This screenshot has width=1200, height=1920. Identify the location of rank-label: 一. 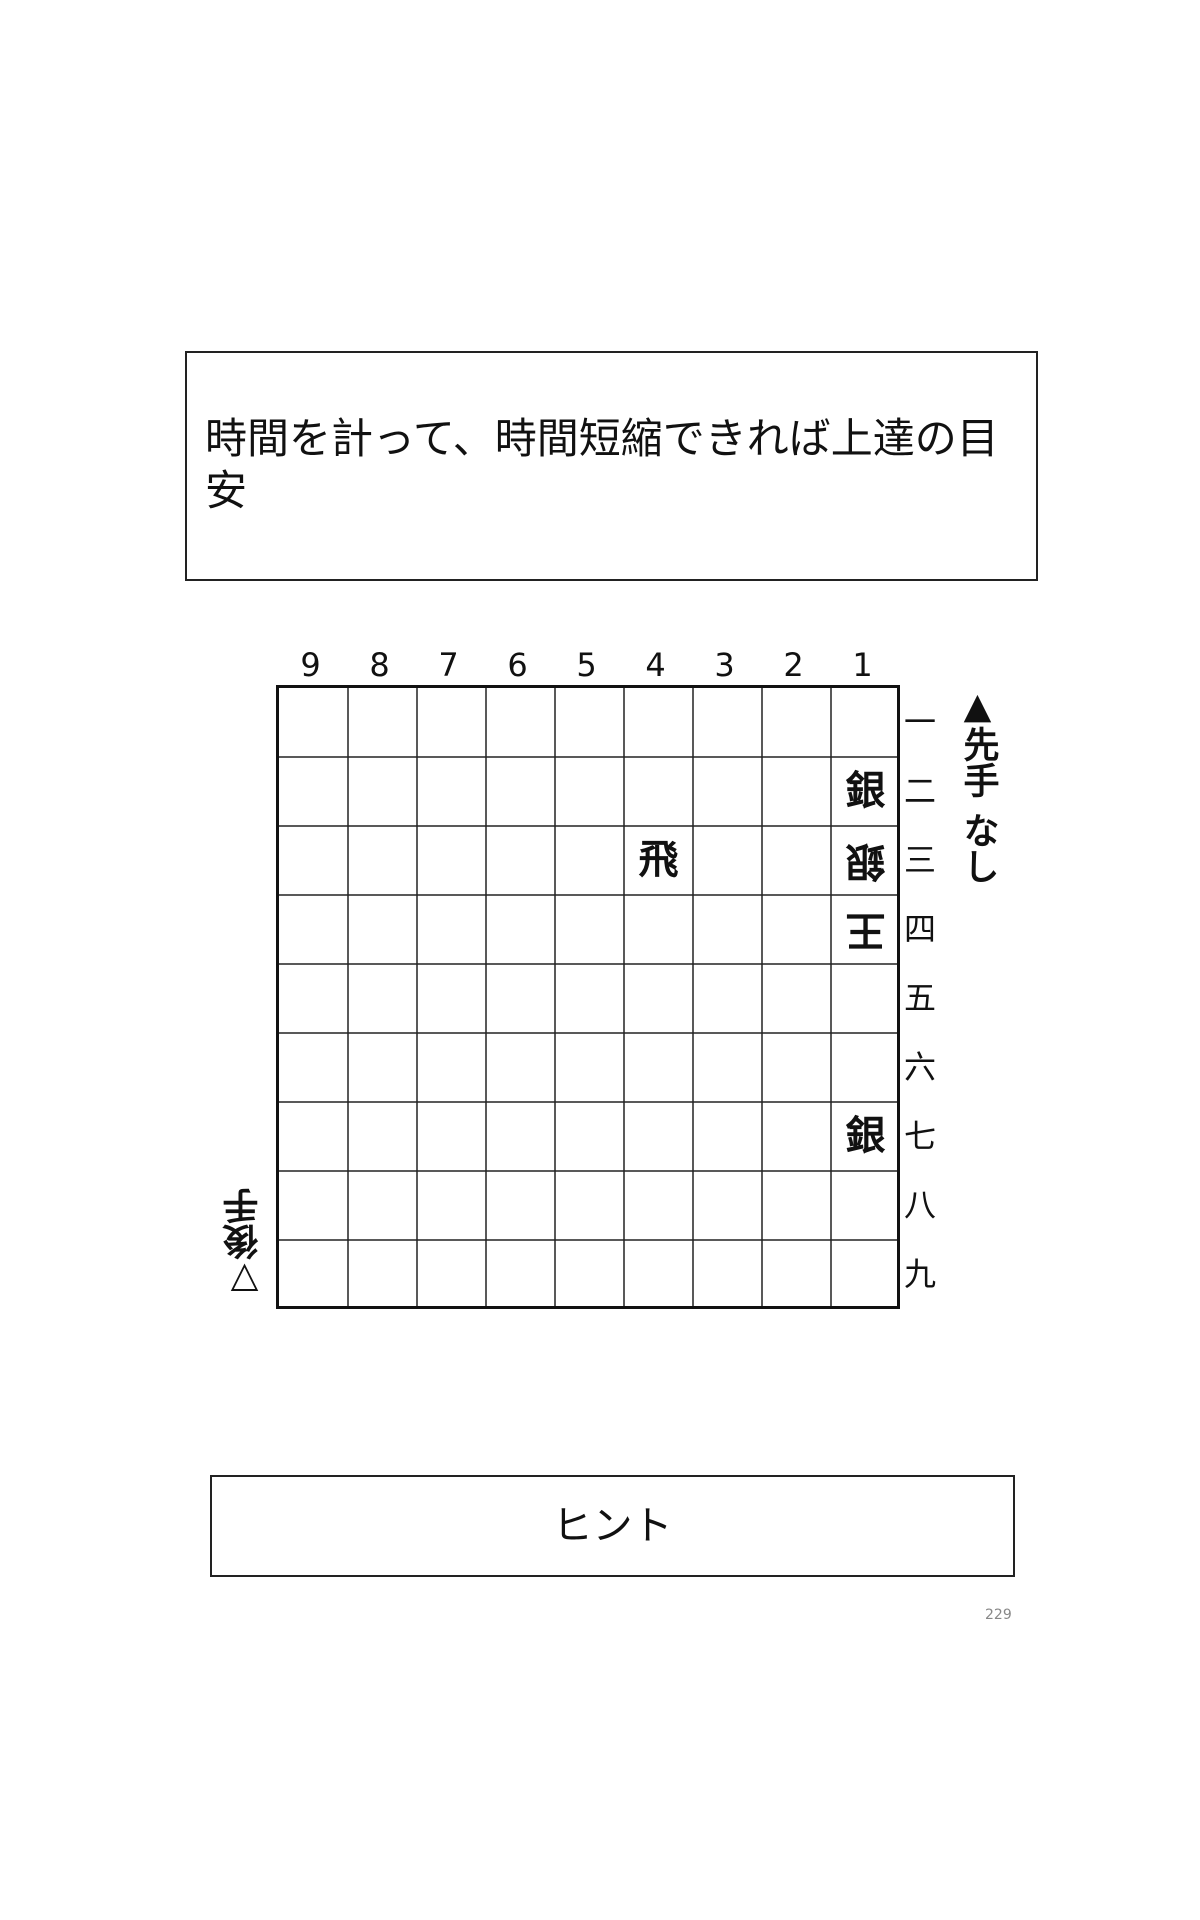
(919, 722).